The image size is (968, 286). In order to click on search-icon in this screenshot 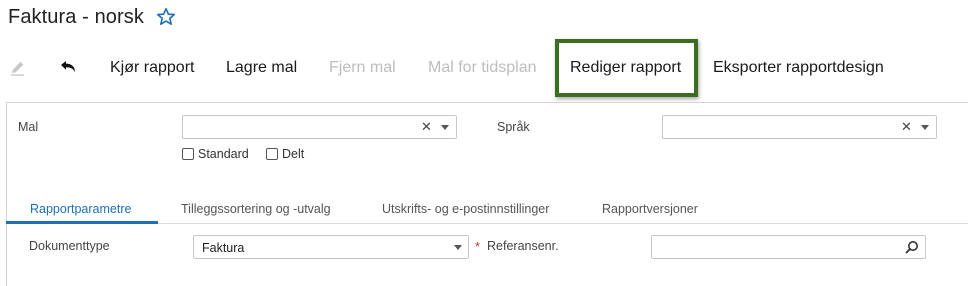, I will do `click(912, 247)`.